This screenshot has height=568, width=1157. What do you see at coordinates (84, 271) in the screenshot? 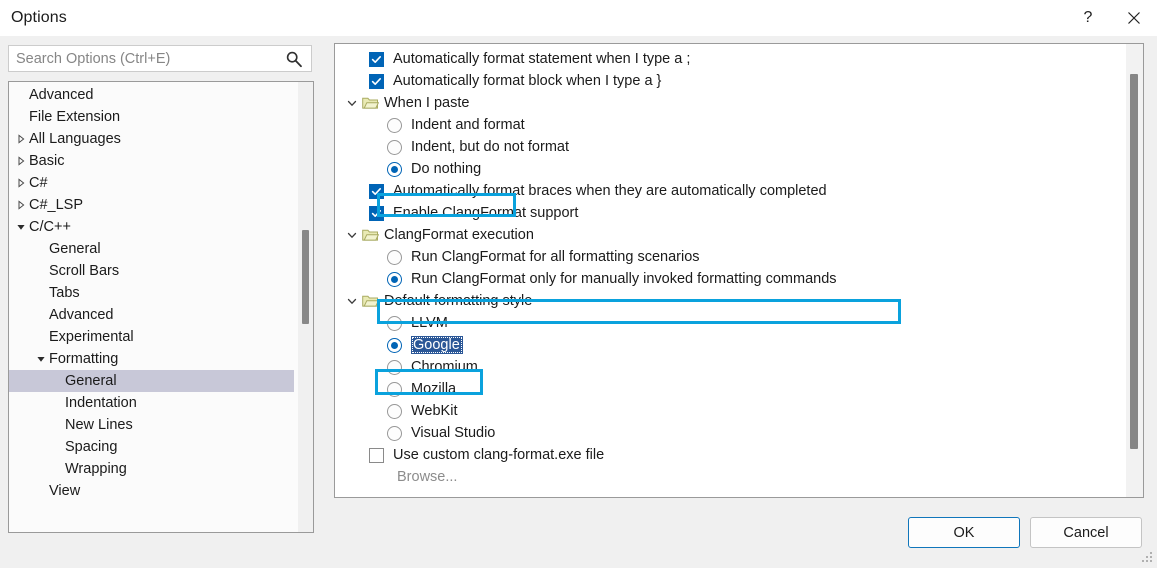
I see `tree-item-label: Scroll Bars` at bounding box center [84, 271].